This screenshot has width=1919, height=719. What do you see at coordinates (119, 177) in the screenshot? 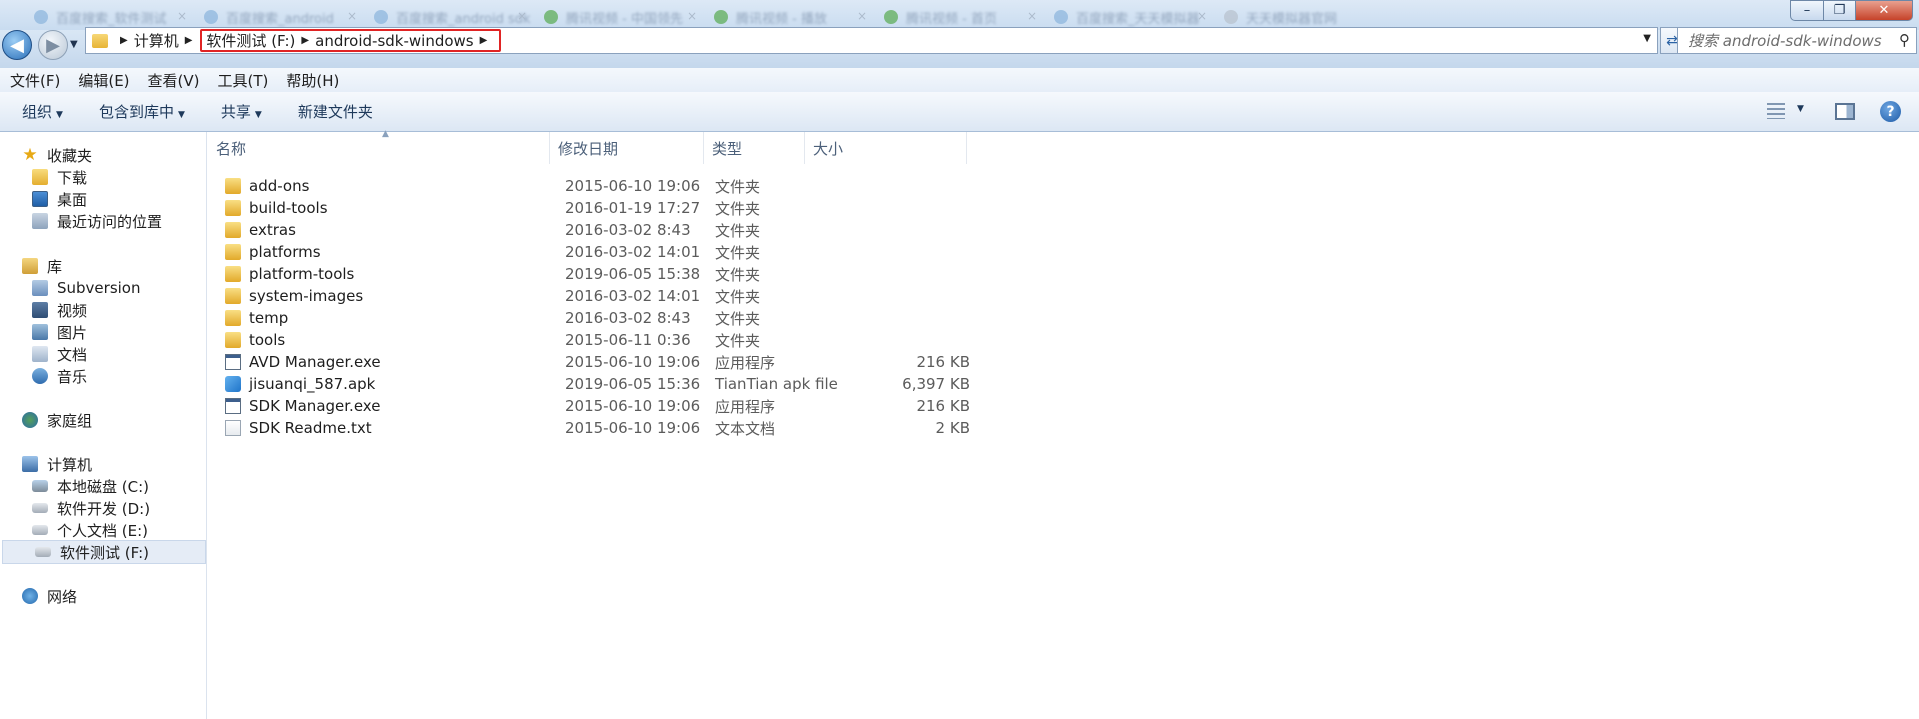
I see `sidebar-item-downloads: 下载` at bounding box center [119, 177].